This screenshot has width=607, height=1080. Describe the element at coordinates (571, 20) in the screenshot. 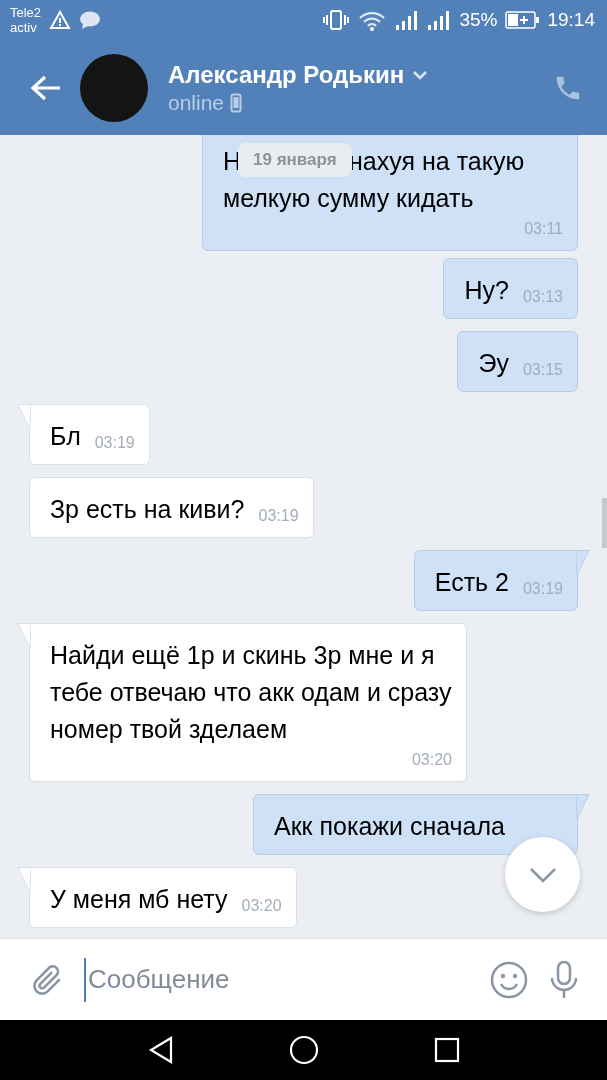

I see `clock: 19:14` at that location.